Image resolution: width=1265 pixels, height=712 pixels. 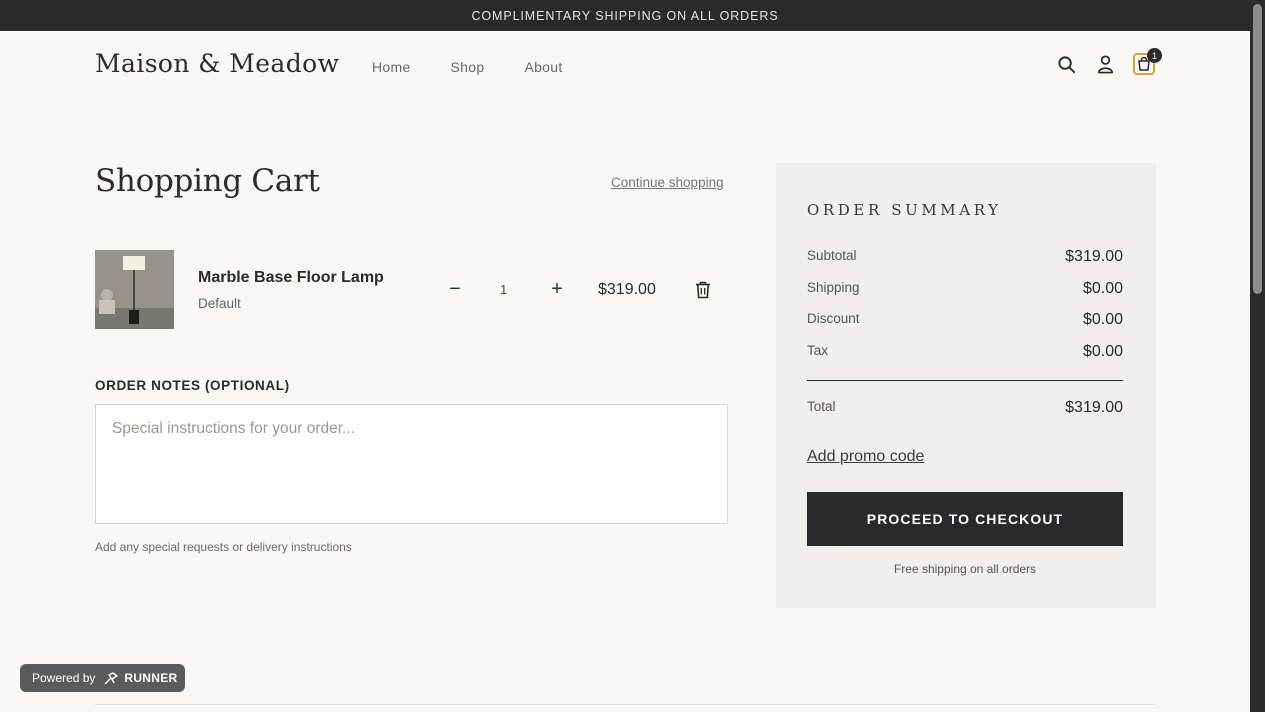 What do you see at coordinates (833, 318) in the screenshot?
I see `summary-label: Discount` at bounding box center [833, 318].